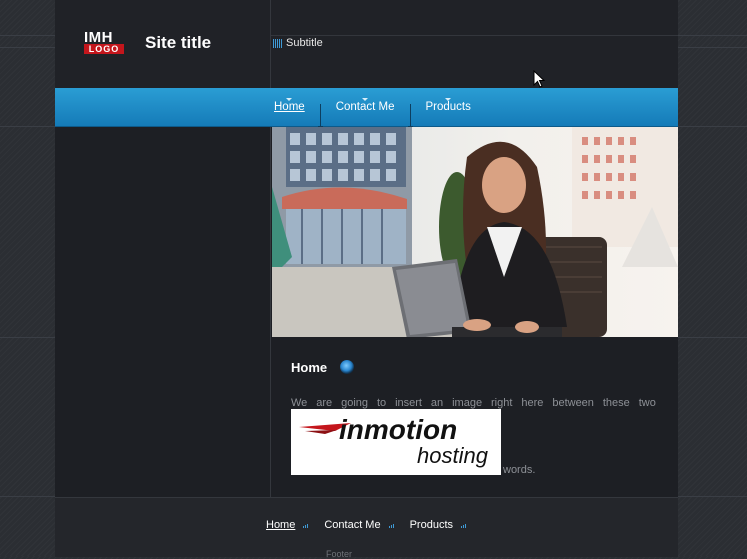 The image size is (747, 559). I want to click on nav-link-products: Products, so click(448, 107).